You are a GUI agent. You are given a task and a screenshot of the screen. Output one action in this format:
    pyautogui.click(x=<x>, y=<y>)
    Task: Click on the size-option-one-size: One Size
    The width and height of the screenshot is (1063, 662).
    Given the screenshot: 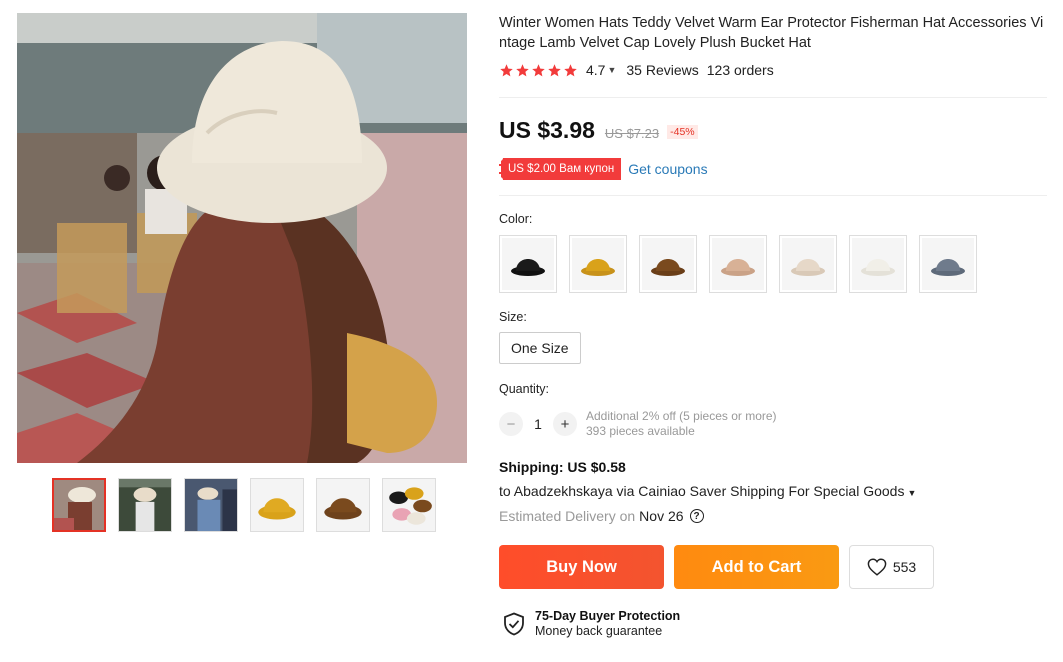 What is the action you would take?
    pyautogui.click(x=540, y=348)
    